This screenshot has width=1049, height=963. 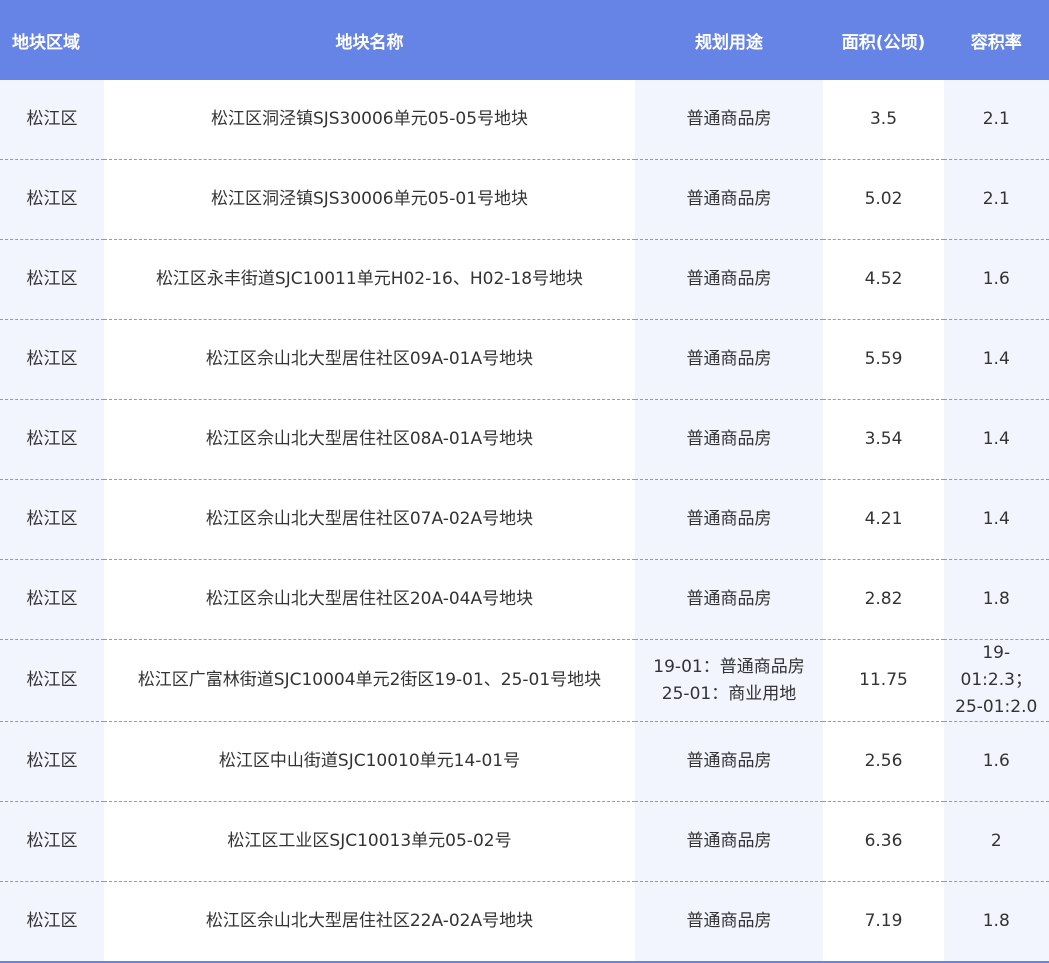 I want to click on cell-name: 松江区佘山北大型居住社区22A-02A号地块, so click(x=369, y=922).